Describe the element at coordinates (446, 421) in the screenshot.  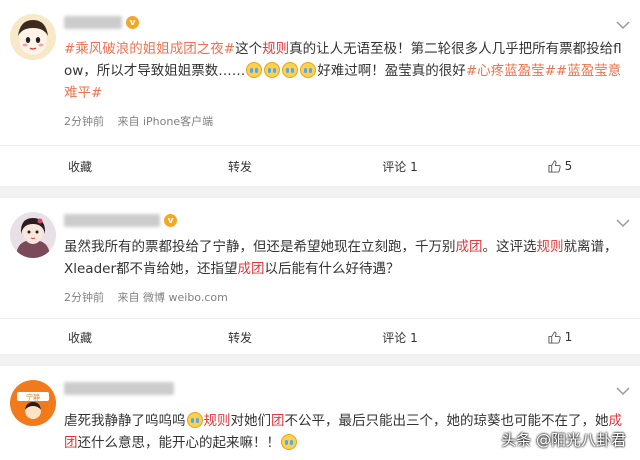
I see `text-span: 不公平，最后只能出三个，她的琼葵也可能不在了，她` at that location.